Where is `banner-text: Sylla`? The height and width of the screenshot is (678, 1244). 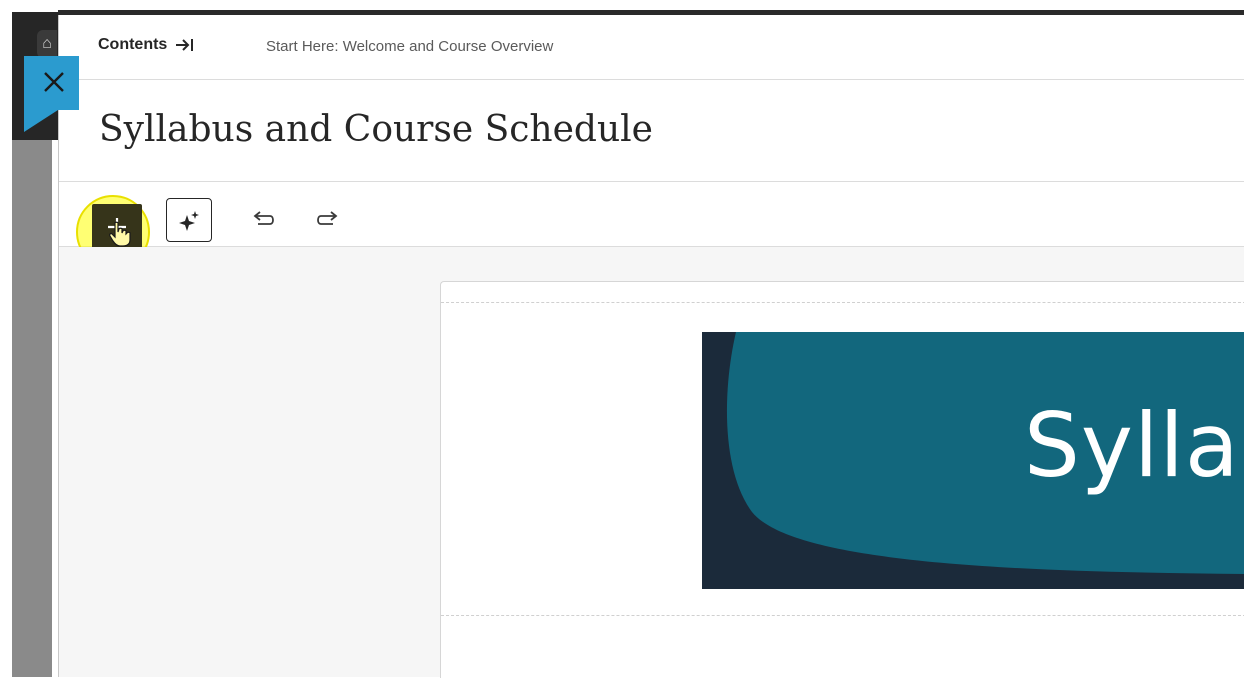
banner-text: Sylla is located at coordinates (1132, 445).